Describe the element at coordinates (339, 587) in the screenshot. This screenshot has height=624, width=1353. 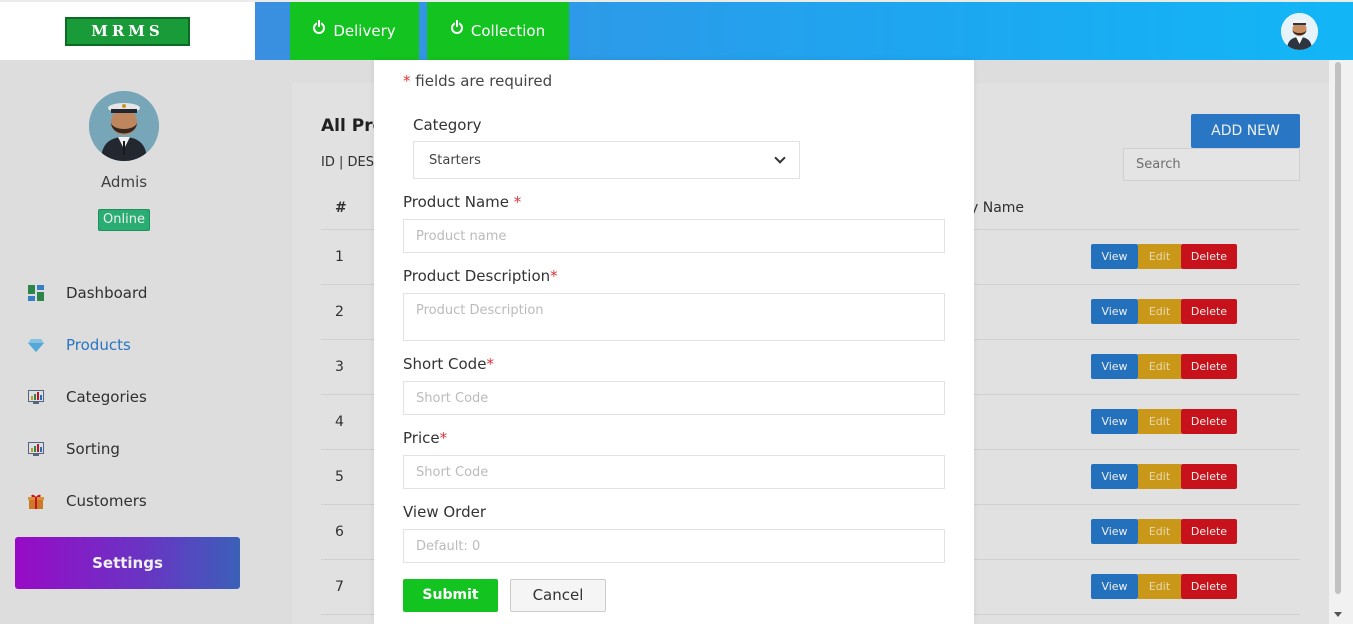
I see `row-number: 7` at that location.